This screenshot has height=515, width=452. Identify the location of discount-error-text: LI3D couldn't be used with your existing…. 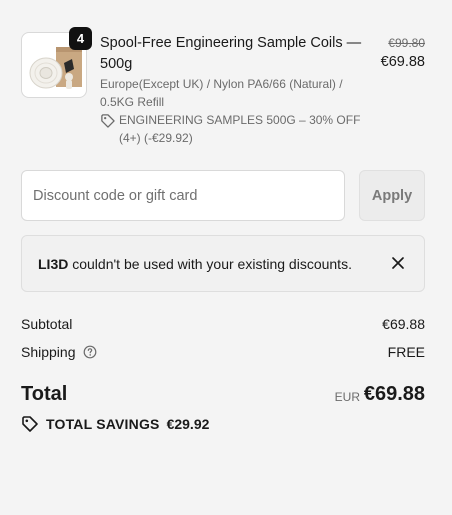
(195, 264).